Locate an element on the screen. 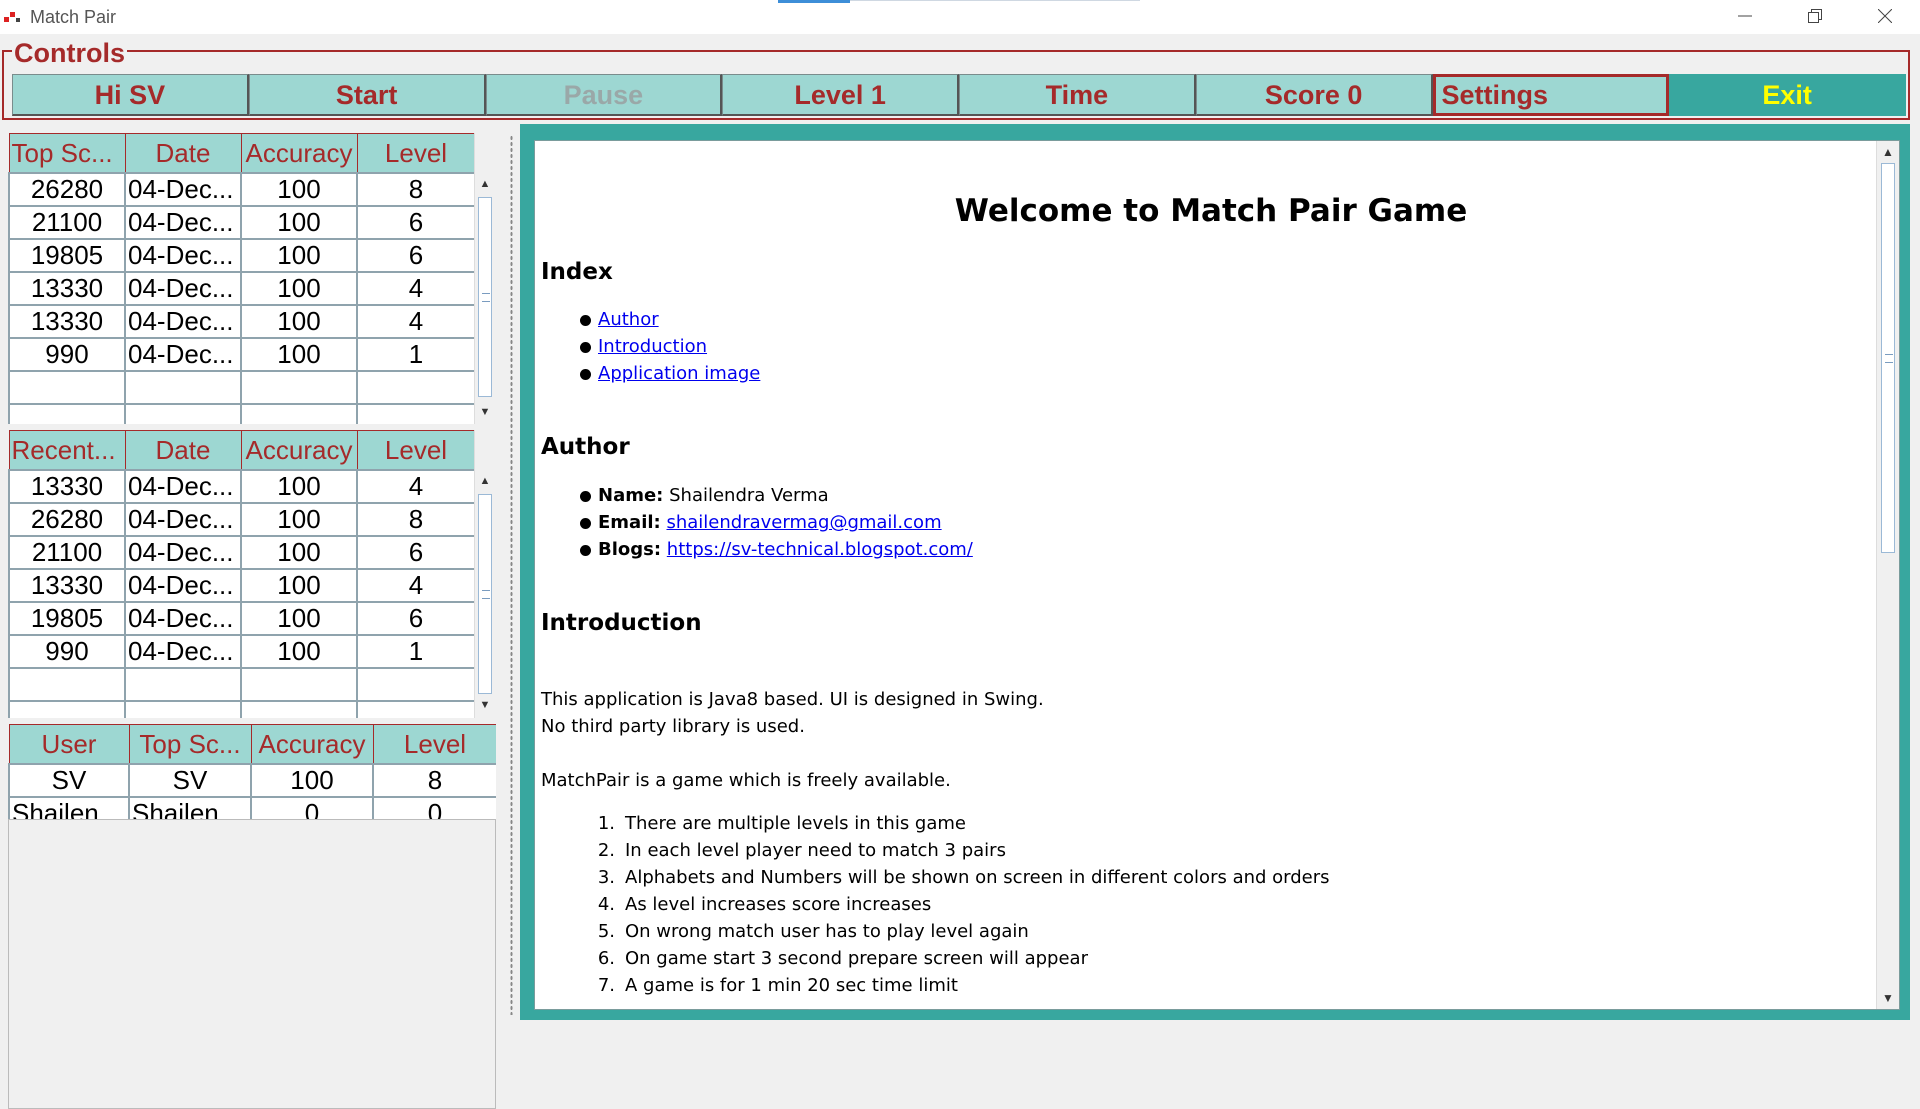  blog-link: https://sv-technical.blogspot.com/ is located at coordinates (820, 549).